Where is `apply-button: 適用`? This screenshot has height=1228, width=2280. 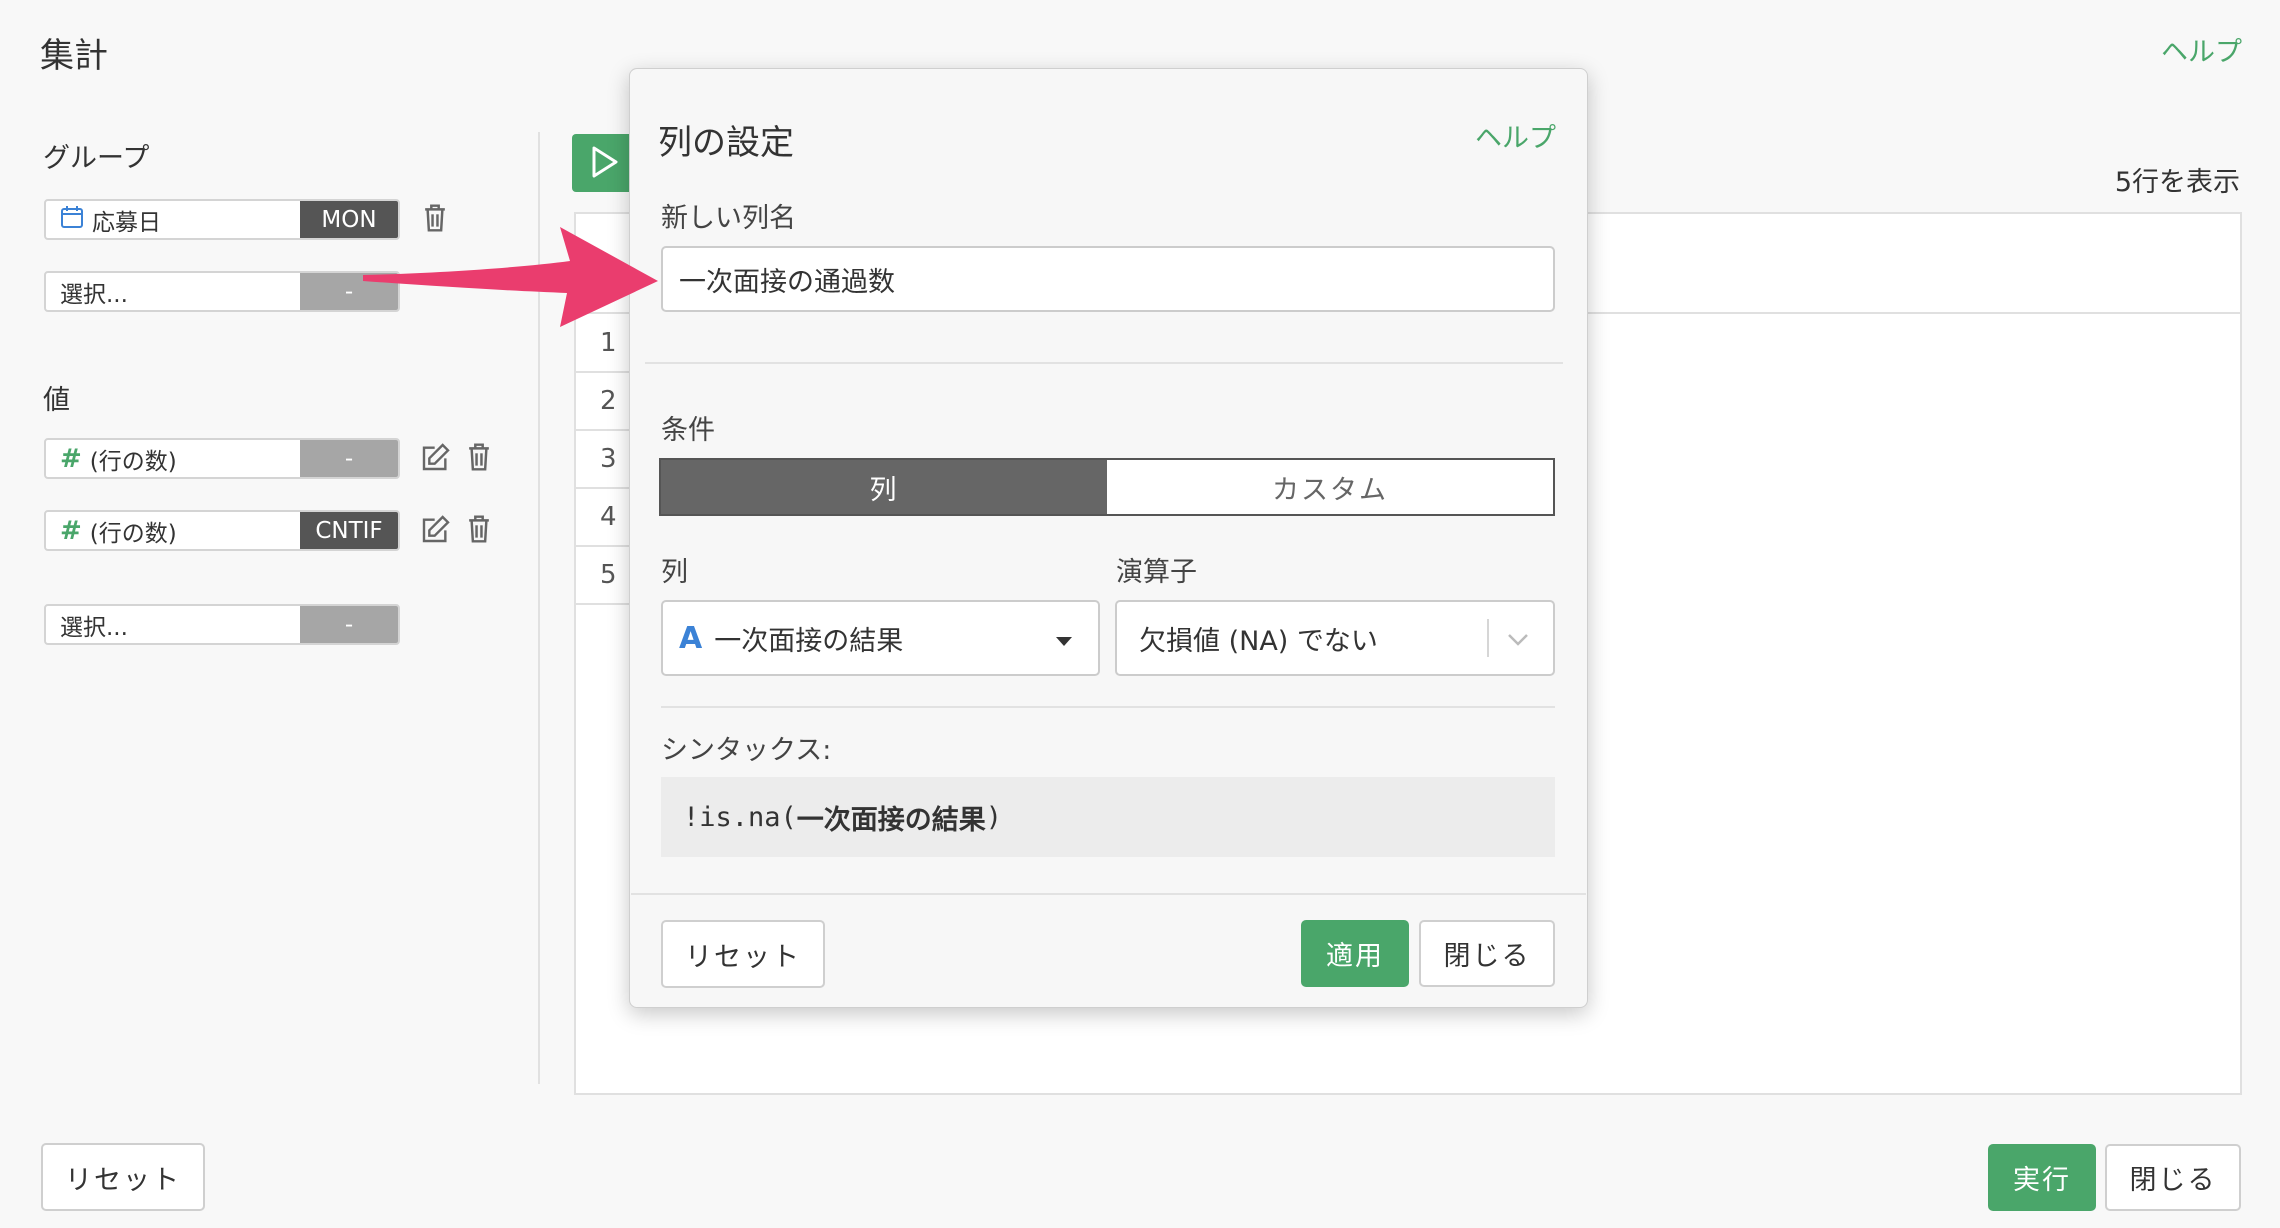 apply-button: 適用 is located at coordinates (1355, 953).